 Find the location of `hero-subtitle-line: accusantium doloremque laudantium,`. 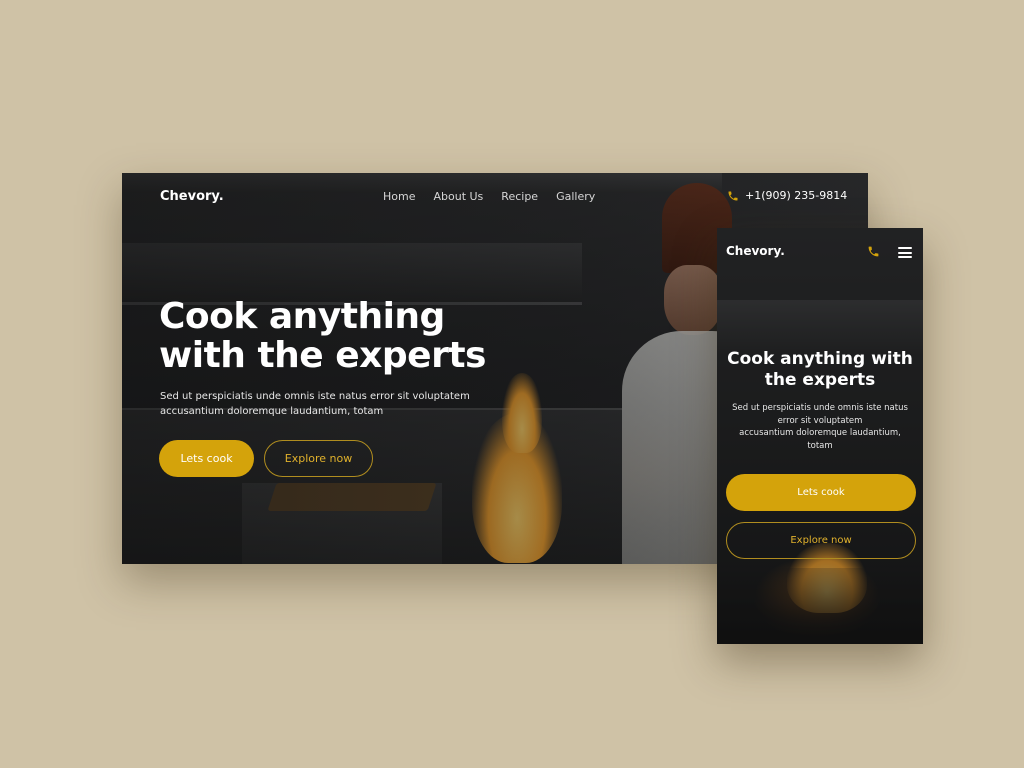

hero-subtitle-line: accusantium doloremque laudantium, is located at coordinates (820, 433).